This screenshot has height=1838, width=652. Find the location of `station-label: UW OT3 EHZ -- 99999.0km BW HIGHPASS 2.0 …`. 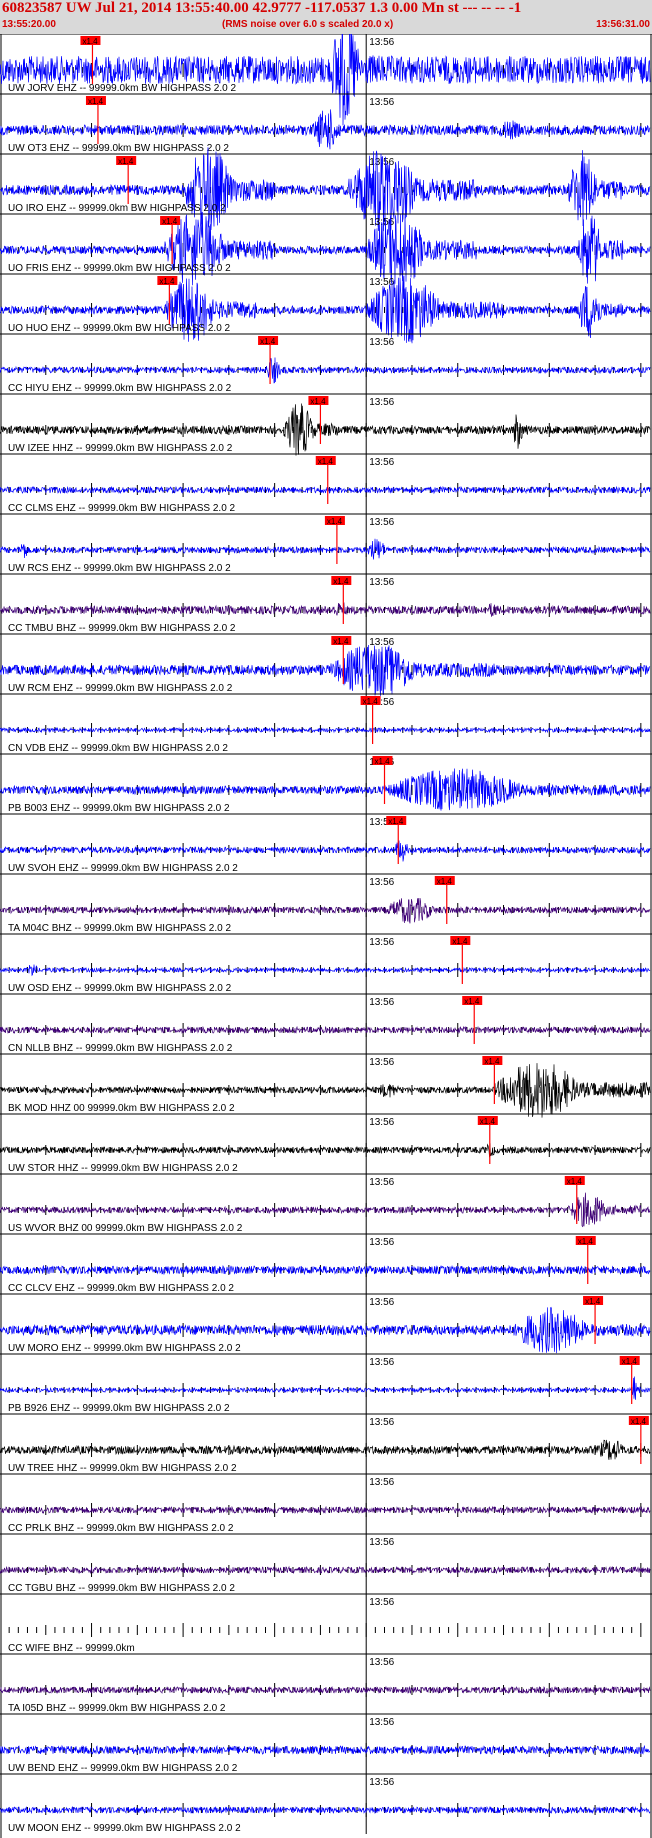

station-label: UW OT3 EHZ -- 99999.0km BW HIGHPASS 2.0 … is located at coordinates (118, 148).